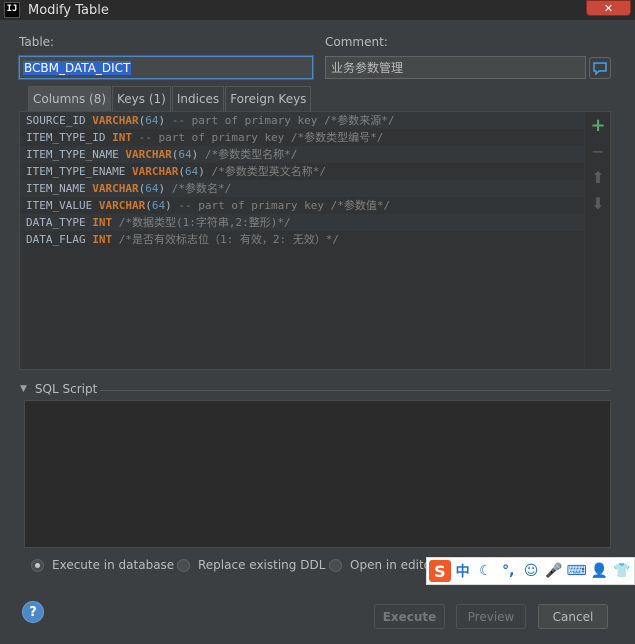  I want to click on column-row: DATA_FLAG INT /*是否有效标志位（1: 有效，2: 无效）*/, so click(302, 239).